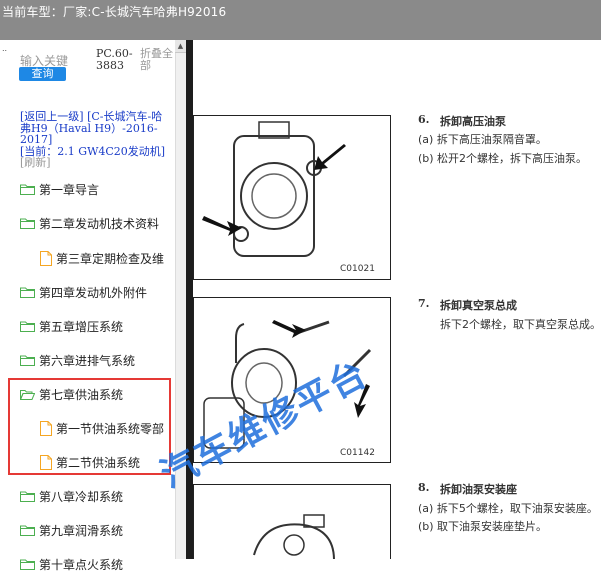 The width and height of the screenshot is (601, 574). What do you see at coordinates (81, 496) in the screenshot?
I see `tree-item-label: 第八章冷却系统` at bounding box center [81, 496].